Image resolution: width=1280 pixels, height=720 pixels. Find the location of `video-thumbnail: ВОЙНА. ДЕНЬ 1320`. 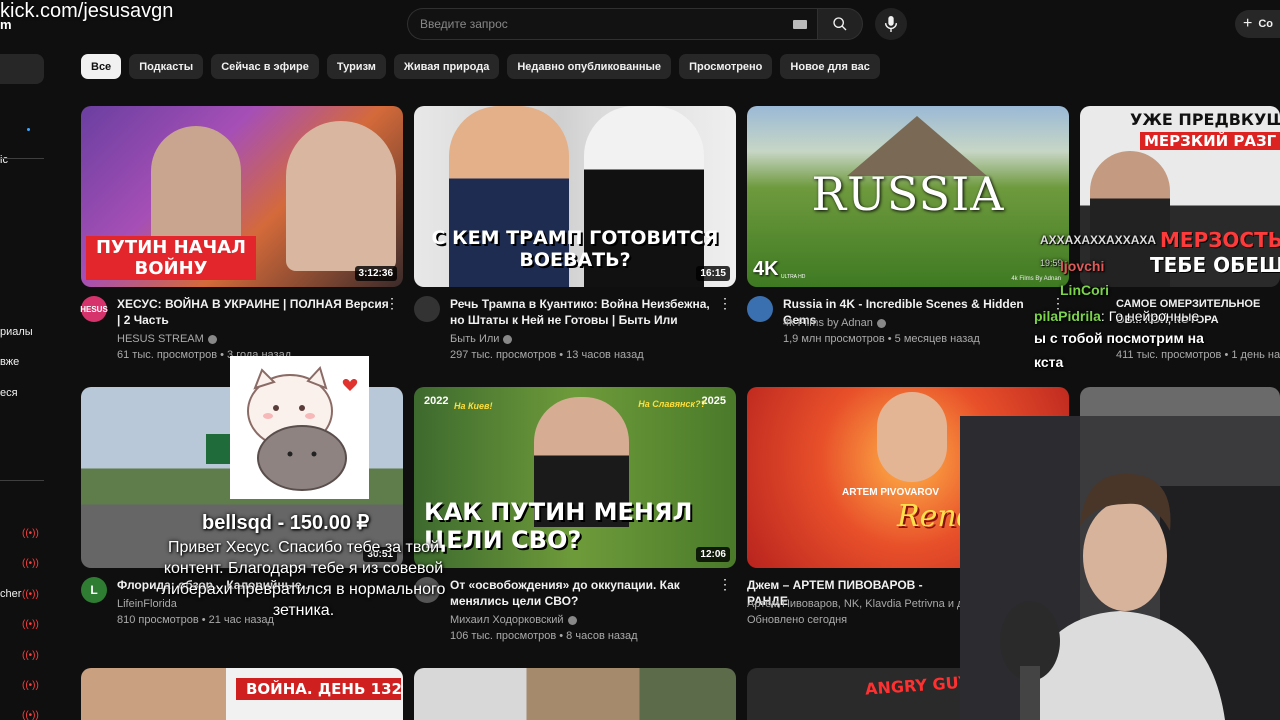

video-thumbnail: ВОЙНА. ДЕНЬ 1320 is located at coordinates (242, 694).